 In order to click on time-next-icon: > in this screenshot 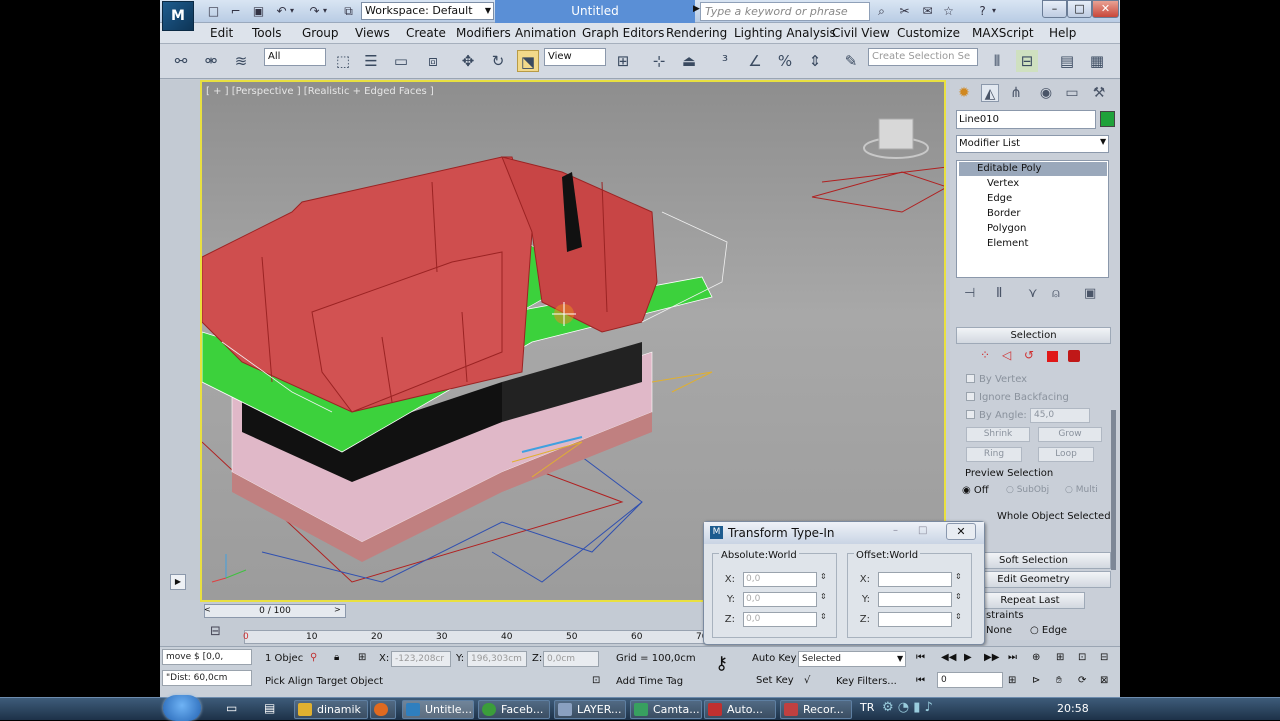, I will do `click(337, 609)`.